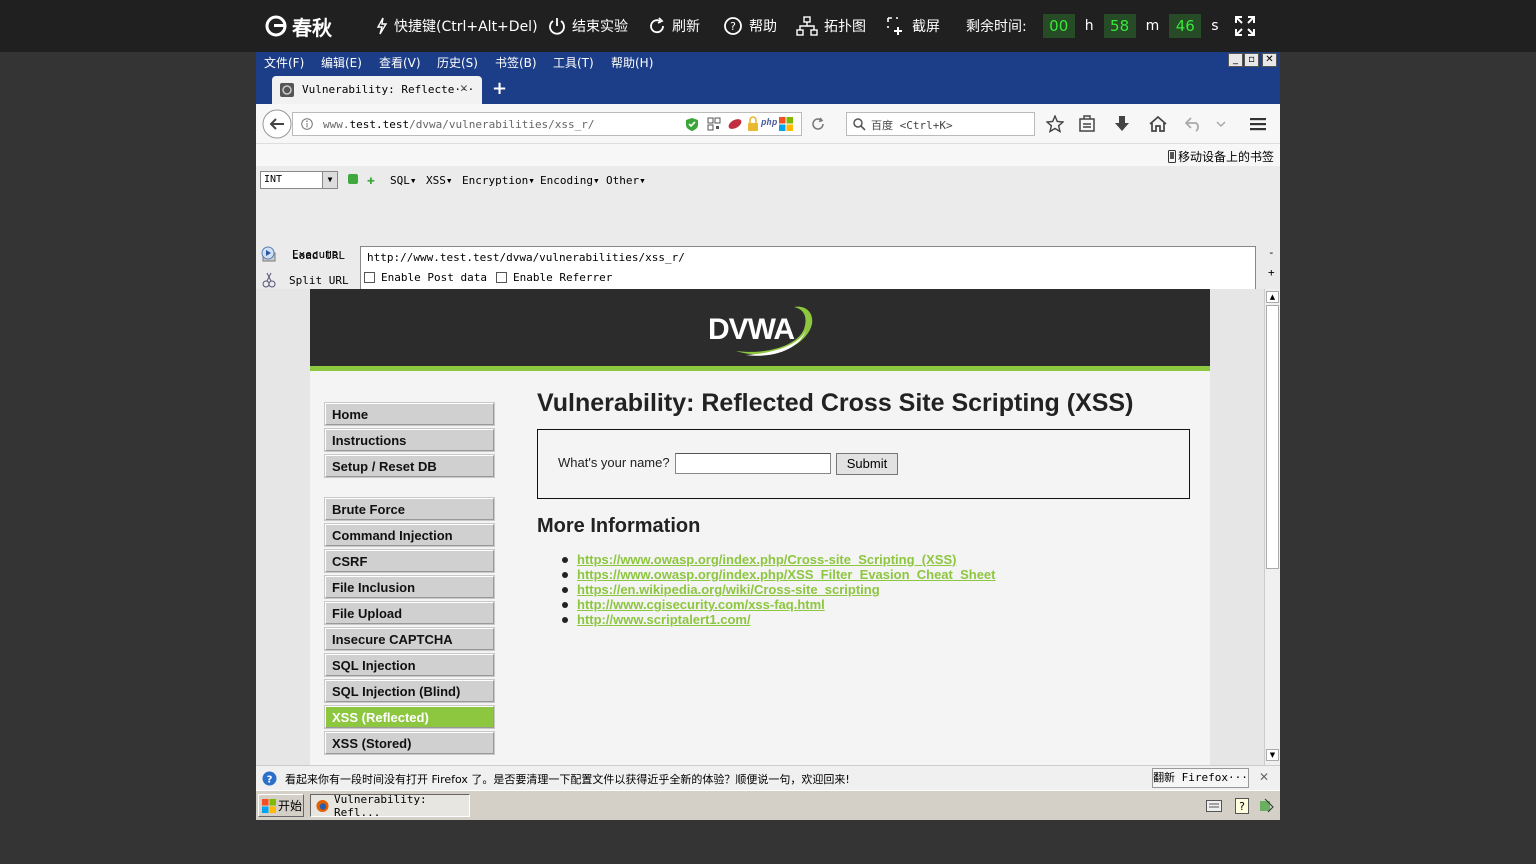 The width and height of the screenshot is (1536, 864). What do you see at coordinates (557, 26) in the screenshot?
I see `power-icon` at bounding box center [557, 26].